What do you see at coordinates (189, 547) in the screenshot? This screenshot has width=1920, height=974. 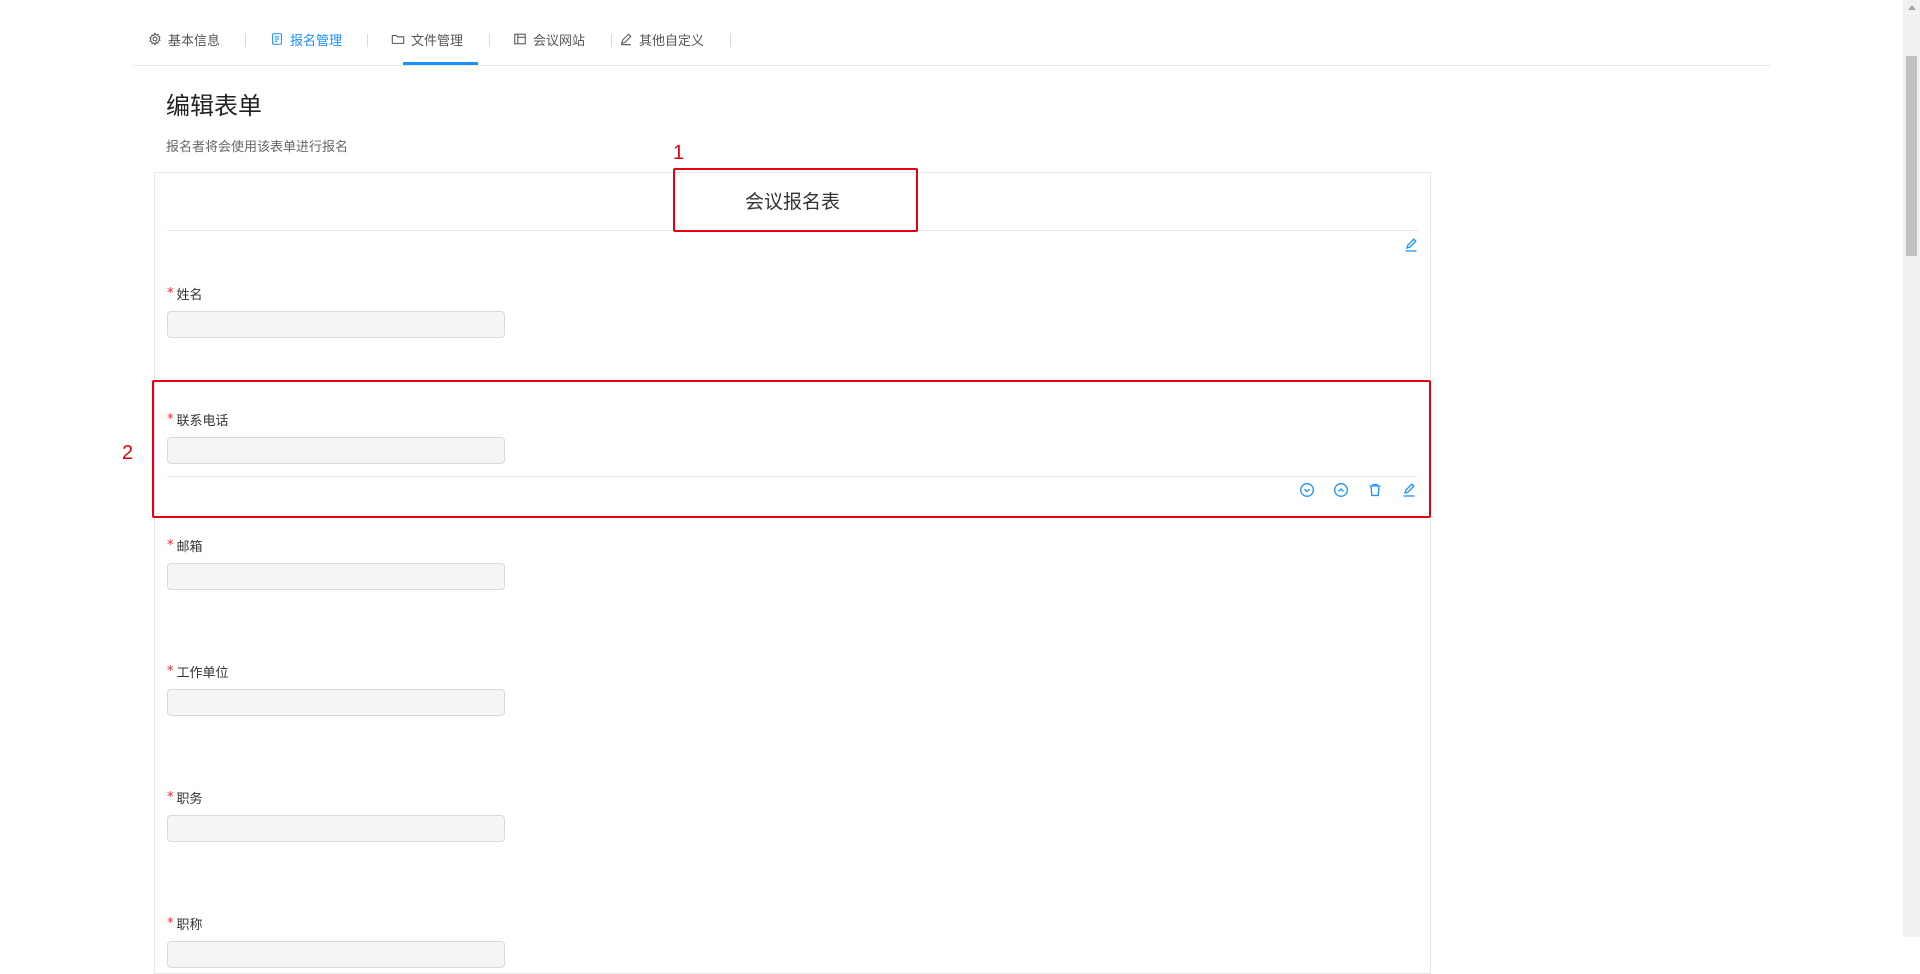 I see `field-label-text: 邮箱` at bounding box center [189, 547].